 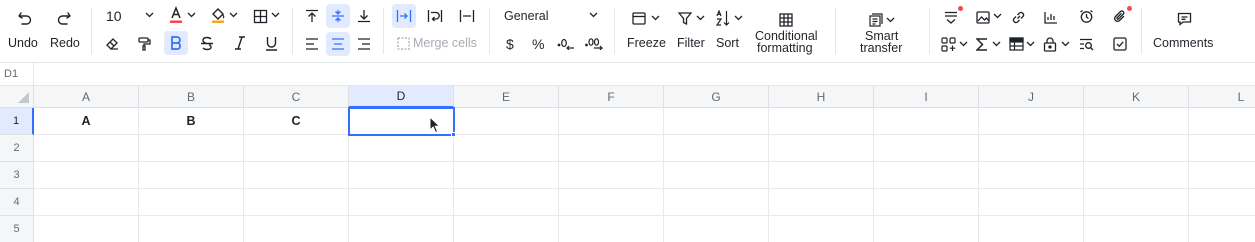 What do you see at coordinates (17, 121) in the screenshot?
I see `row-header-1: 1` at bounding box center [17, 121].